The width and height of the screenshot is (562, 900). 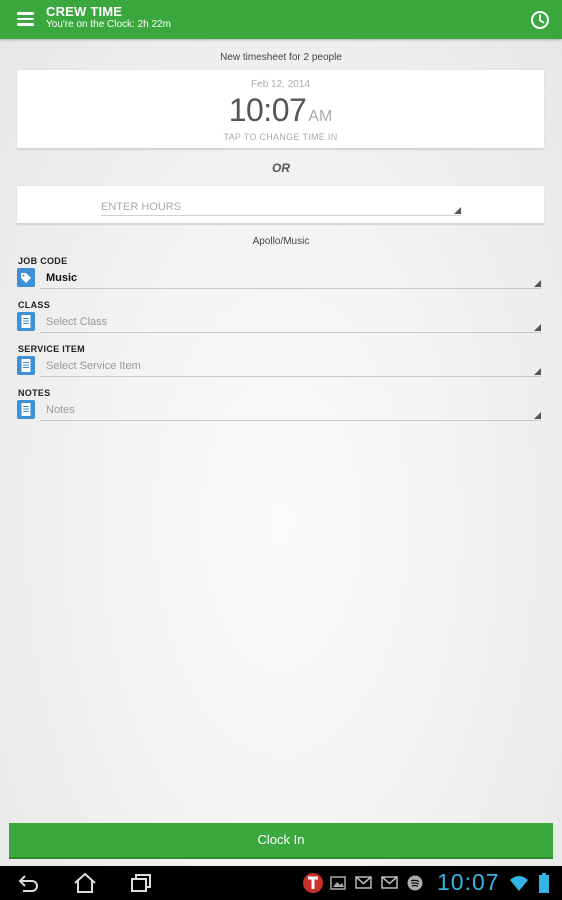 I want to click on clock-icon, so click(x=540, y=20).